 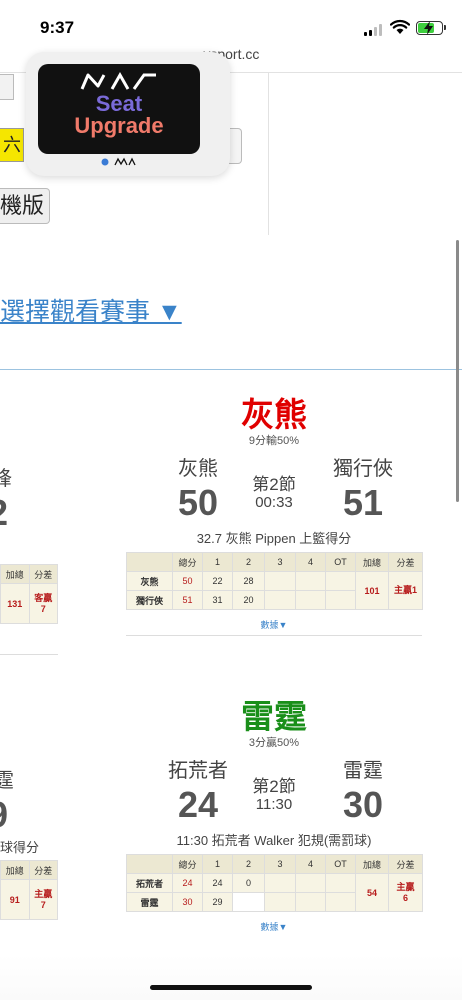 I want to click on table-row: 拓荒者 24 24 0 54 主贏 6, so click(x=274, y=892).